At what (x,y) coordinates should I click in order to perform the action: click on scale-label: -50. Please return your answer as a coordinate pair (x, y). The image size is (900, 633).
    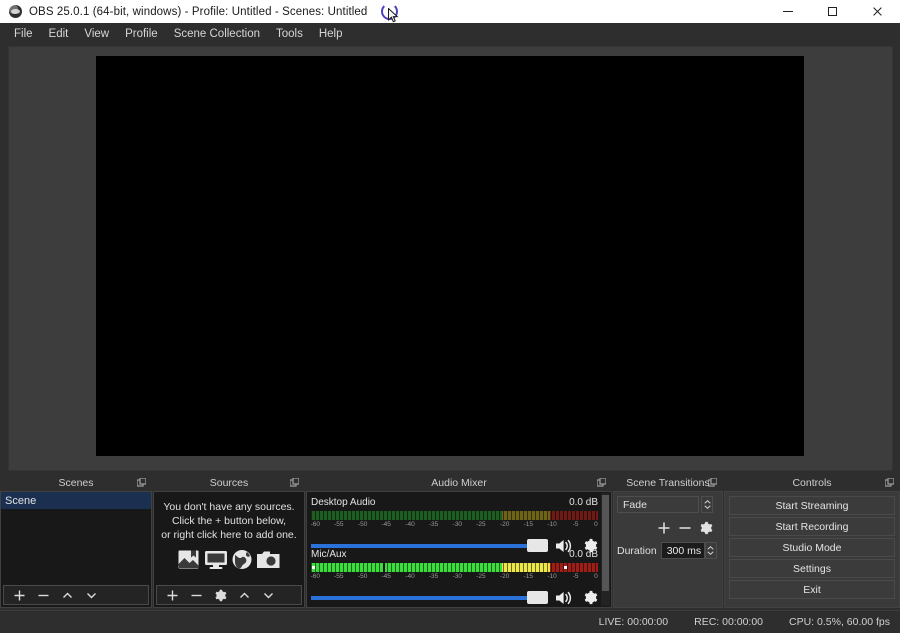
    Looking at the image, I should click on (362, 524).